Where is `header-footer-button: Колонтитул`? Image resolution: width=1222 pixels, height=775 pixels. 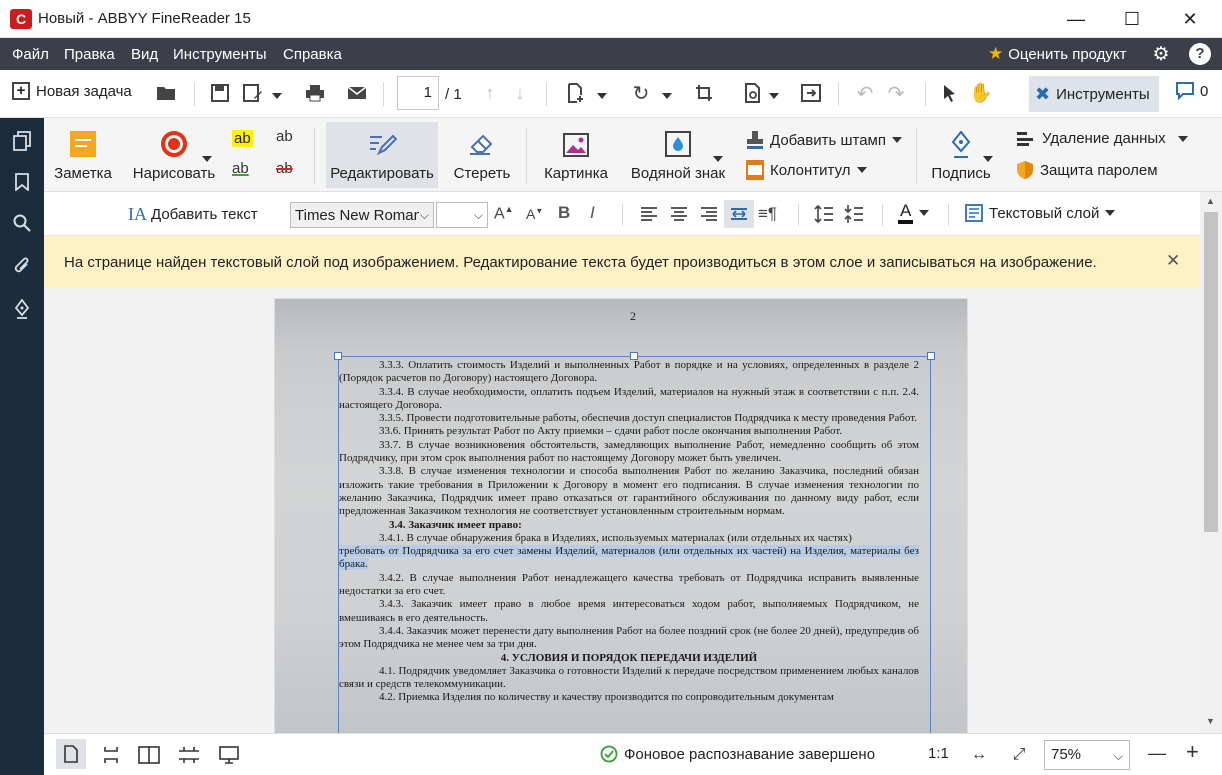 header-footer-button: Колонтитул is located at coordinates (806, 170).